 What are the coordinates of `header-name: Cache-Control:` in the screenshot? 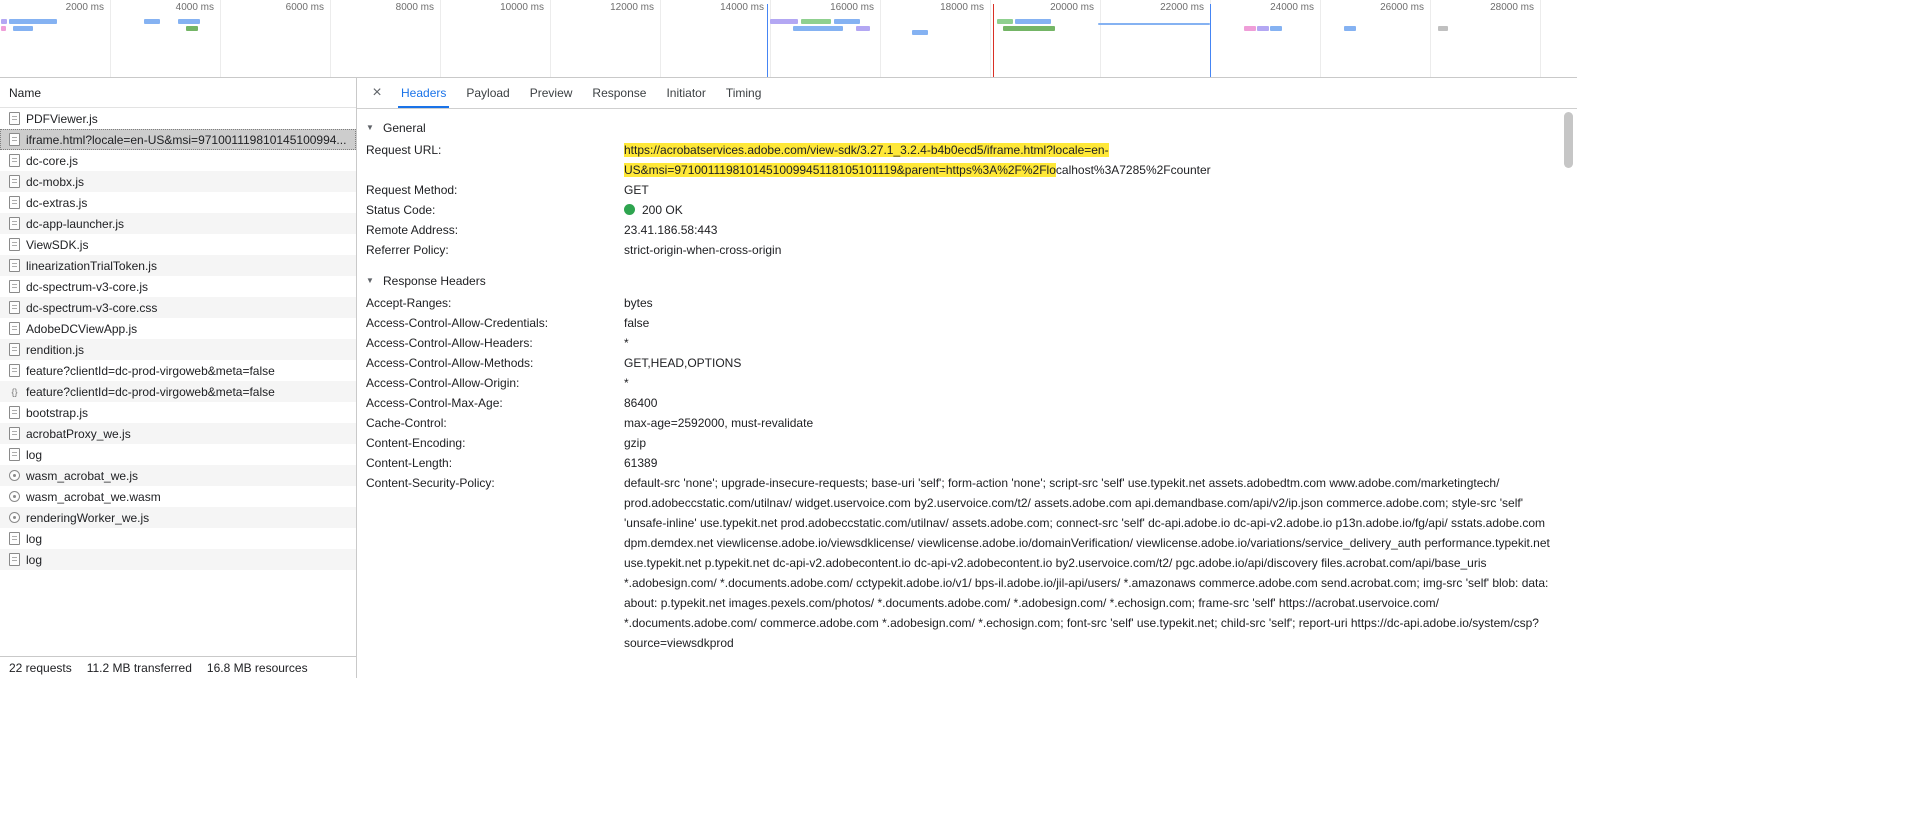 It's located at (406, 423).